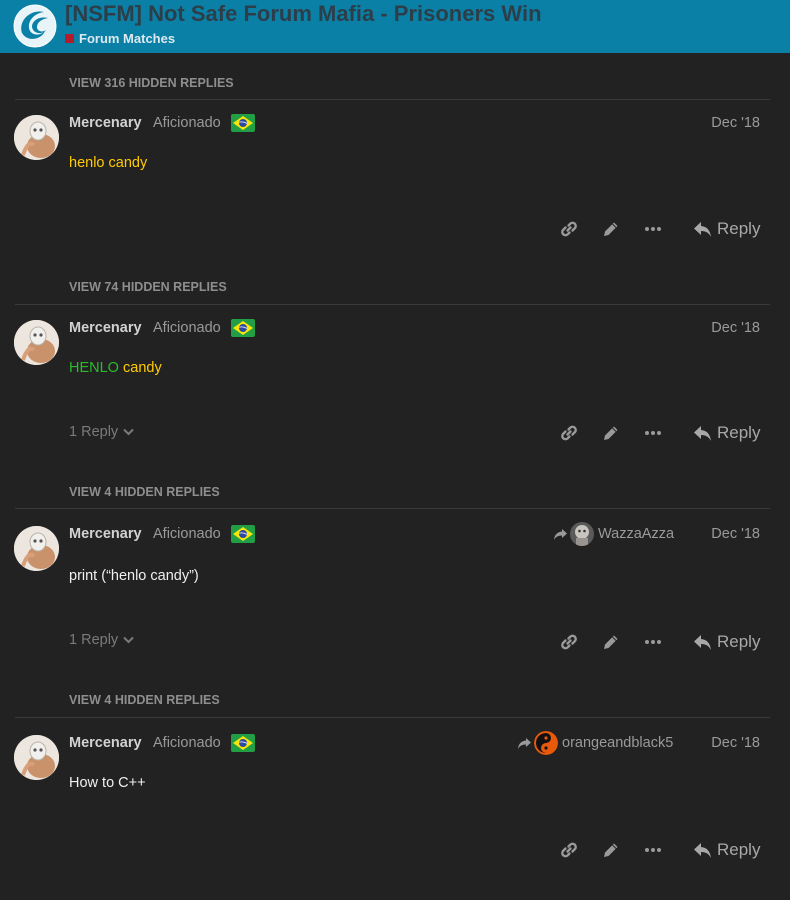  I want to click on reply-to-tab: orangeandblack5, so click(595, 743).